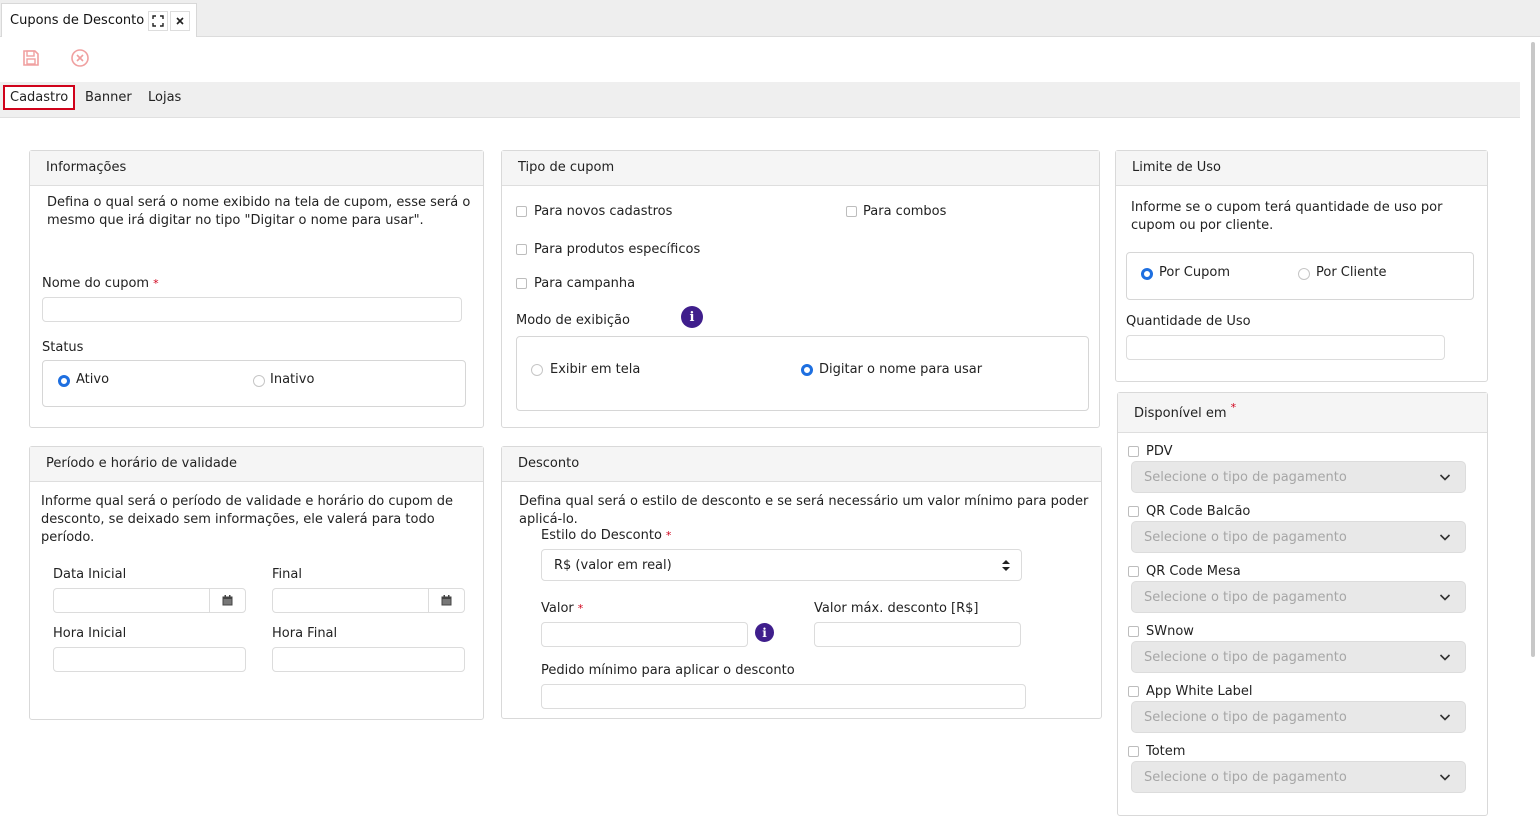 This screenshot has height=832, width=1540. I want to click on qr-mesa-payment-select: Selecione o tipo de pagamento, so click(1298, 597).